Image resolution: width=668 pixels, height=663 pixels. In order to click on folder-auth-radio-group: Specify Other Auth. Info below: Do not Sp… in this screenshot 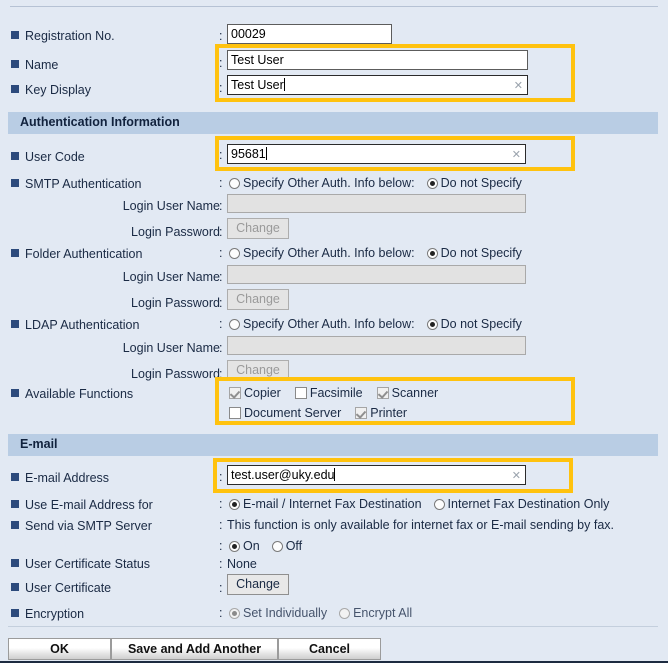, I will do `click(381, 253)`.